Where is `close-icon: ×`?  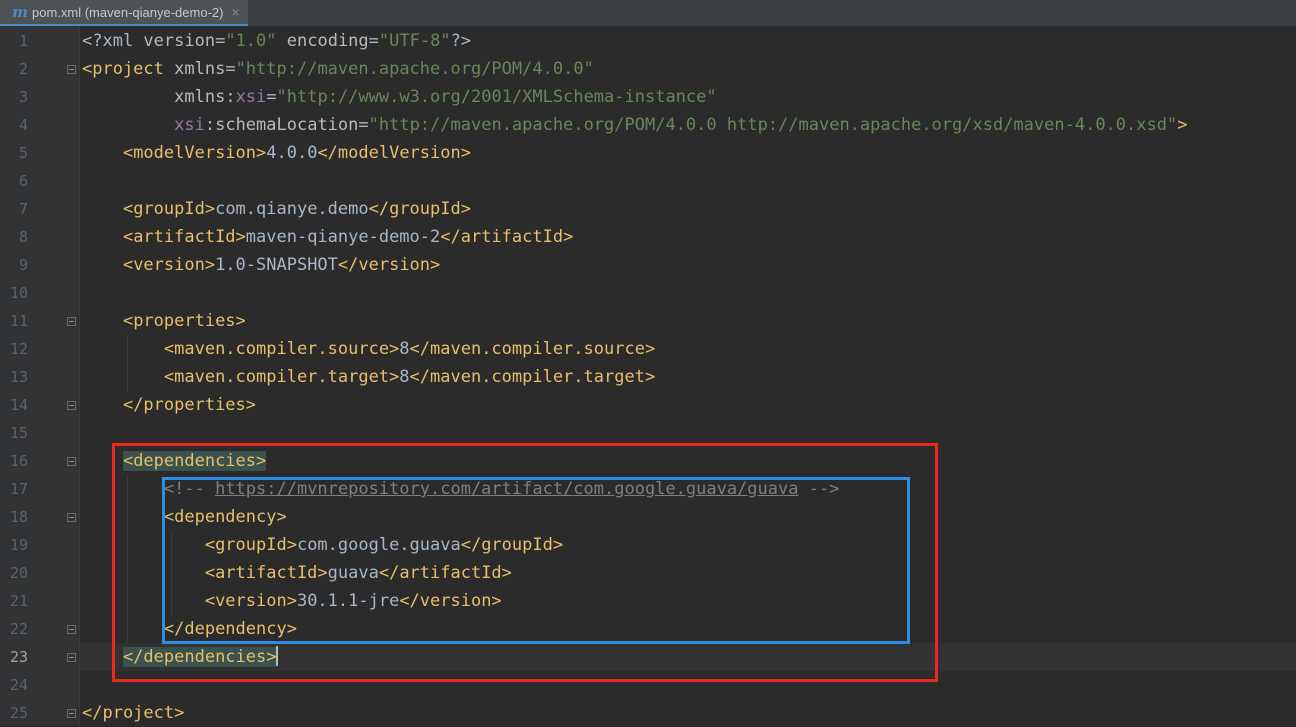 close-icon: × is located at coordinates (235, 12).